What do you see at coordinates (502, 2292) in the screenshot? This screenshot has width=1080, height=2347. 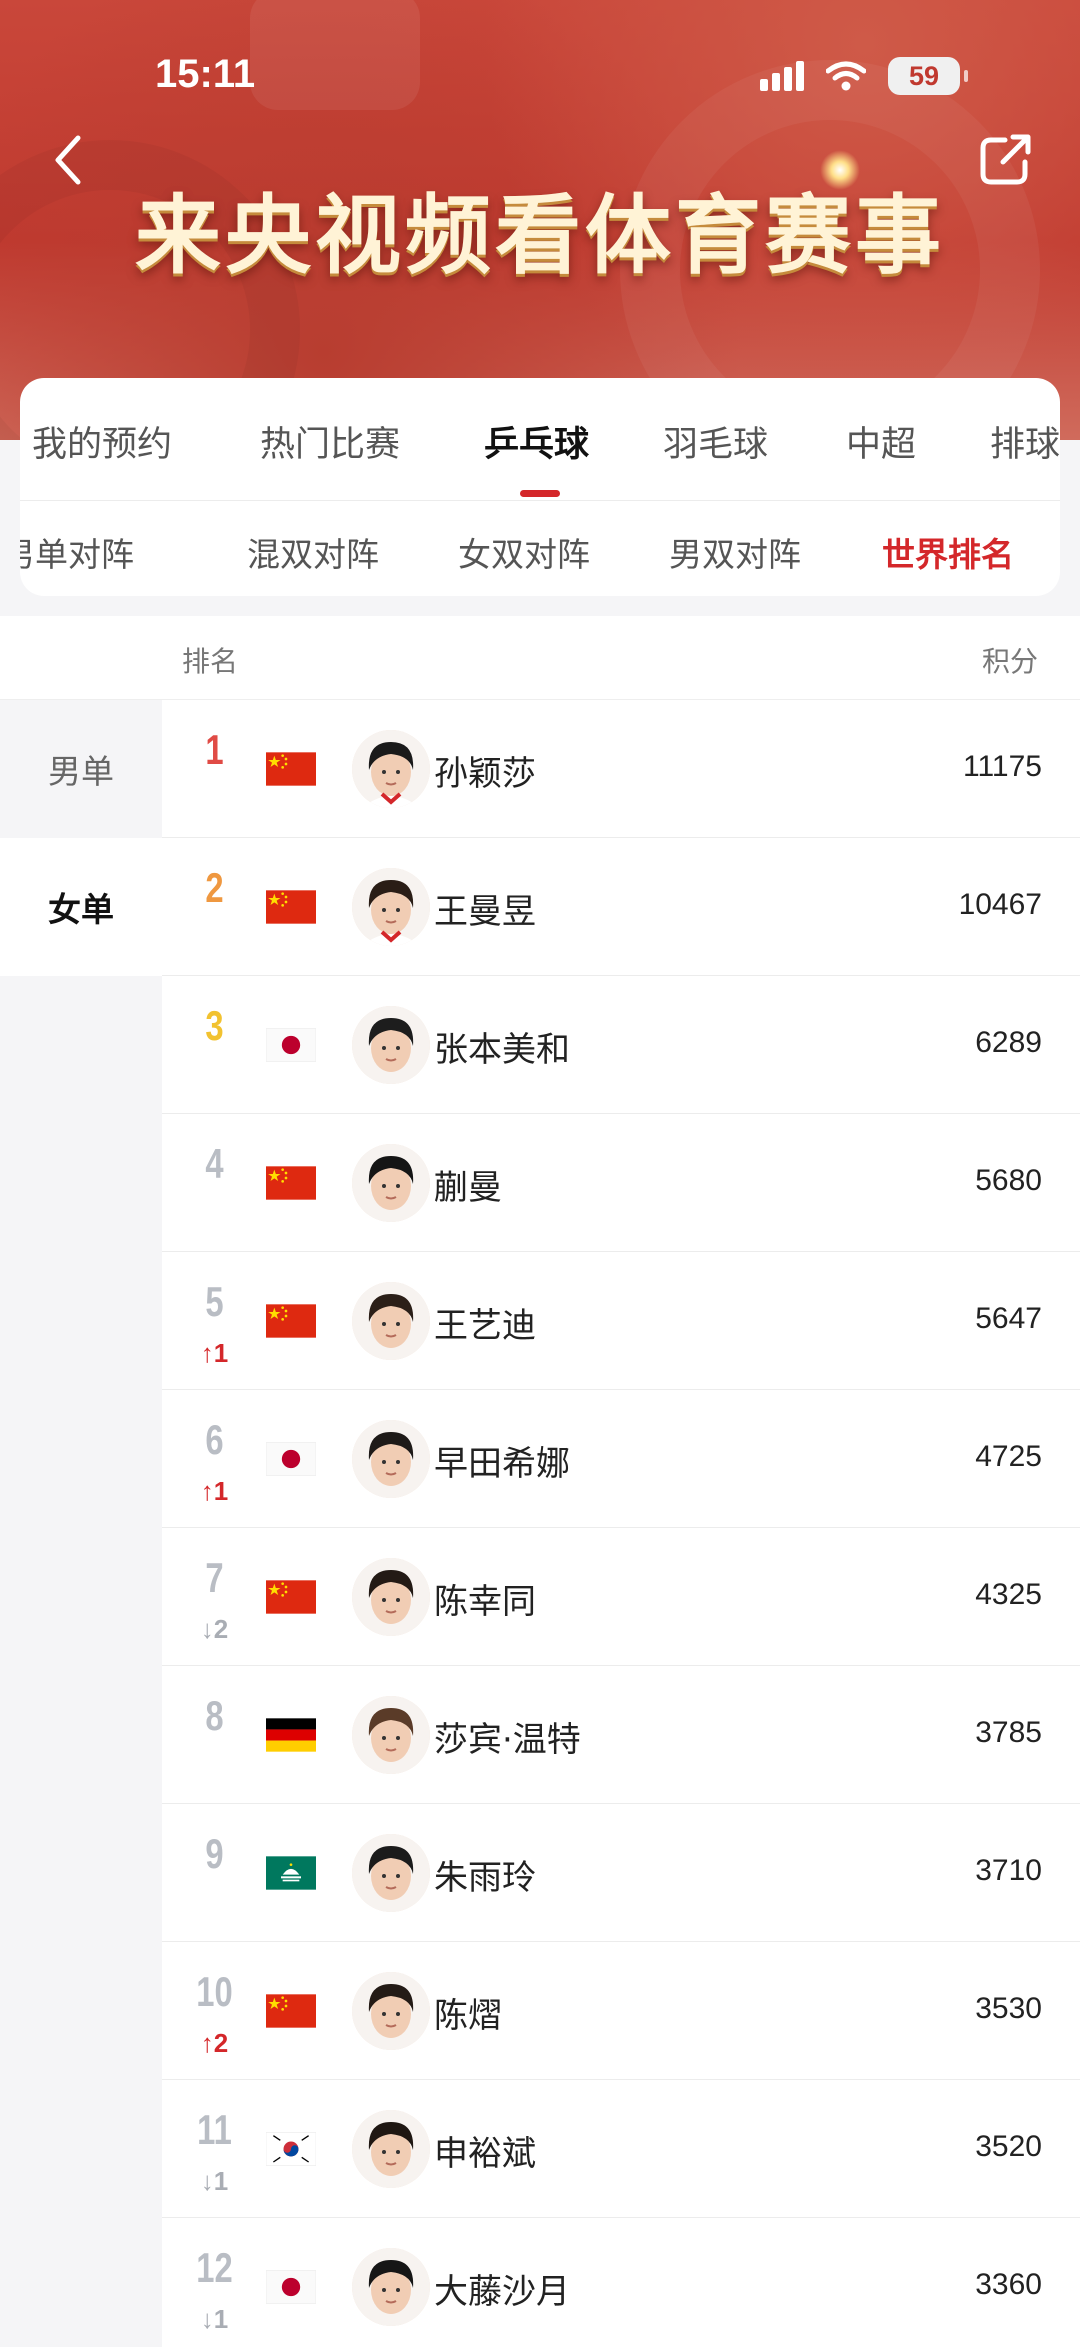 I see `player-name: 大藤沙月` at bounding box center [502, 2292].